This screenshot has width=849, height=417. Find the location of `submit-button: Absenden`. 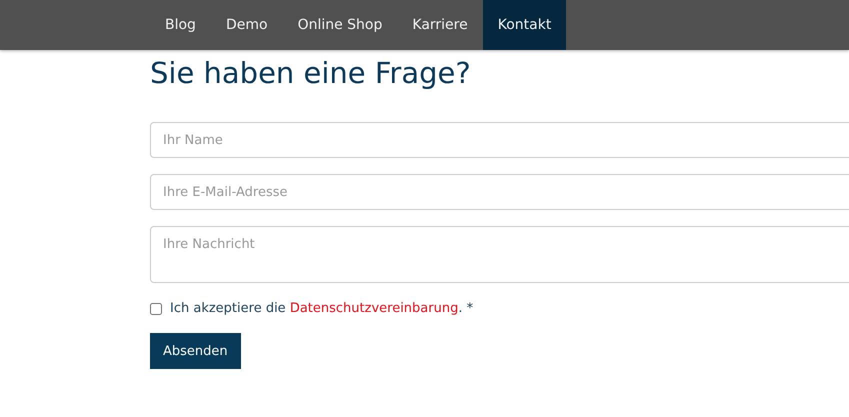

submit-button: Absenden is located at coordinates (195, 351).